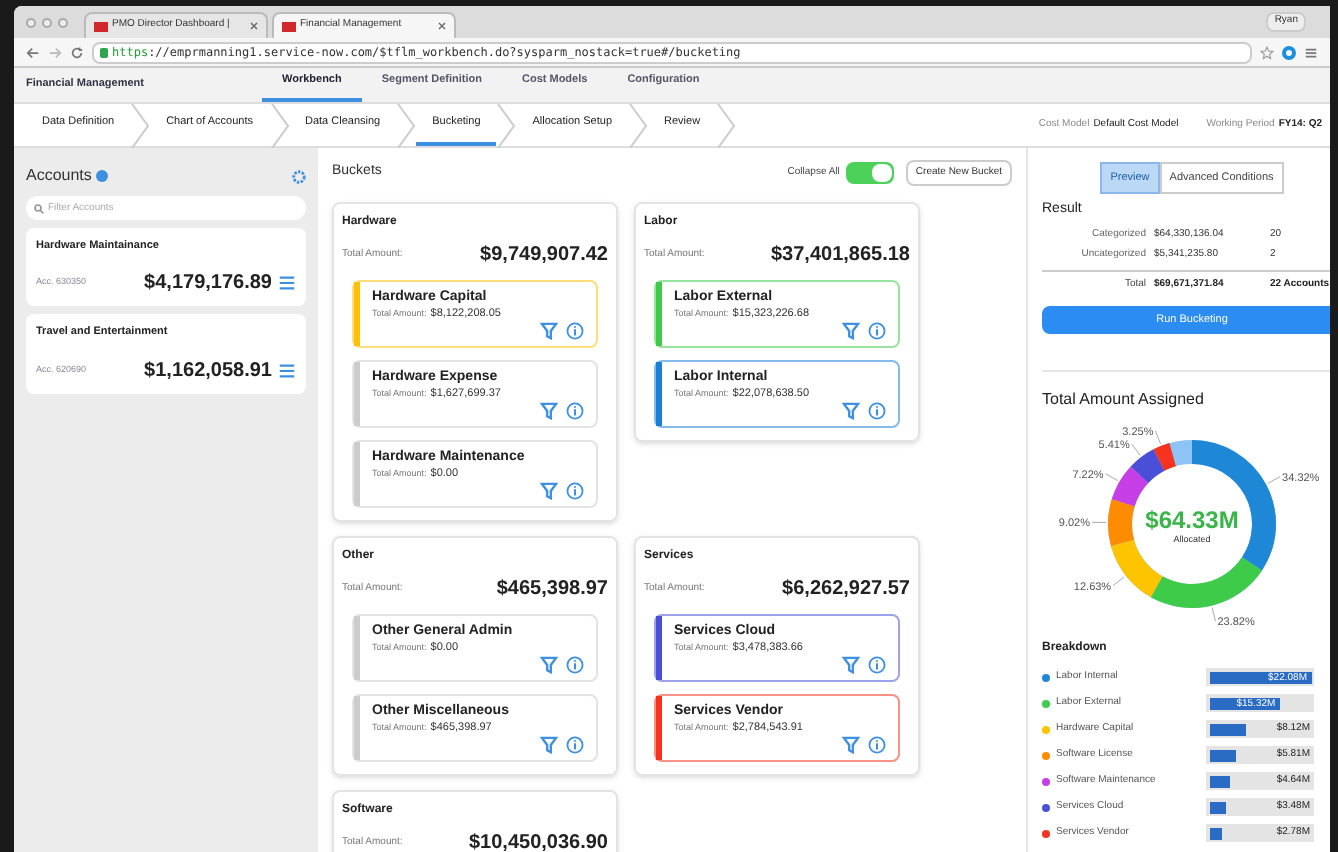 This screenshot has height=852, width=1338. What do you see at coordinates (846, 590) in the screenshot?
I see `group-total: $6,262,927.57` at bounding box center [846, 590].